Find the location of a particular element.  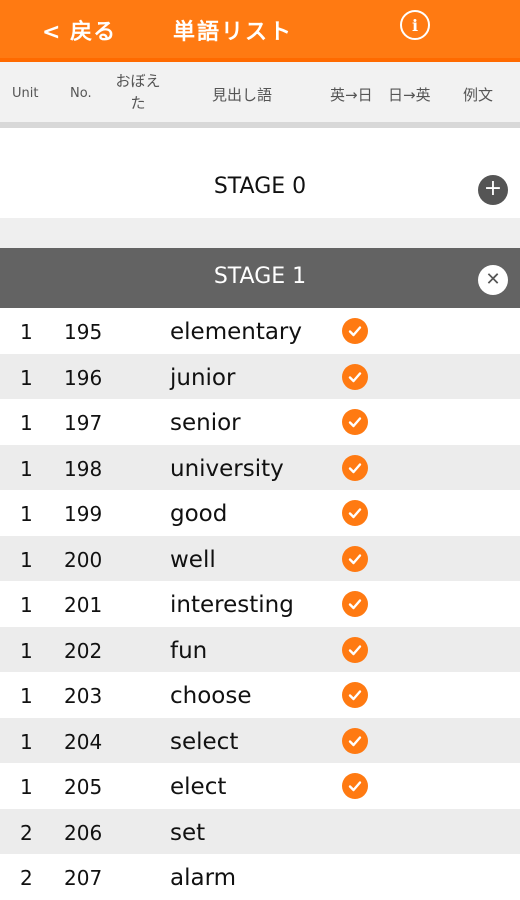

col-headword: 見出し語 is located at coordinates (242, 95).